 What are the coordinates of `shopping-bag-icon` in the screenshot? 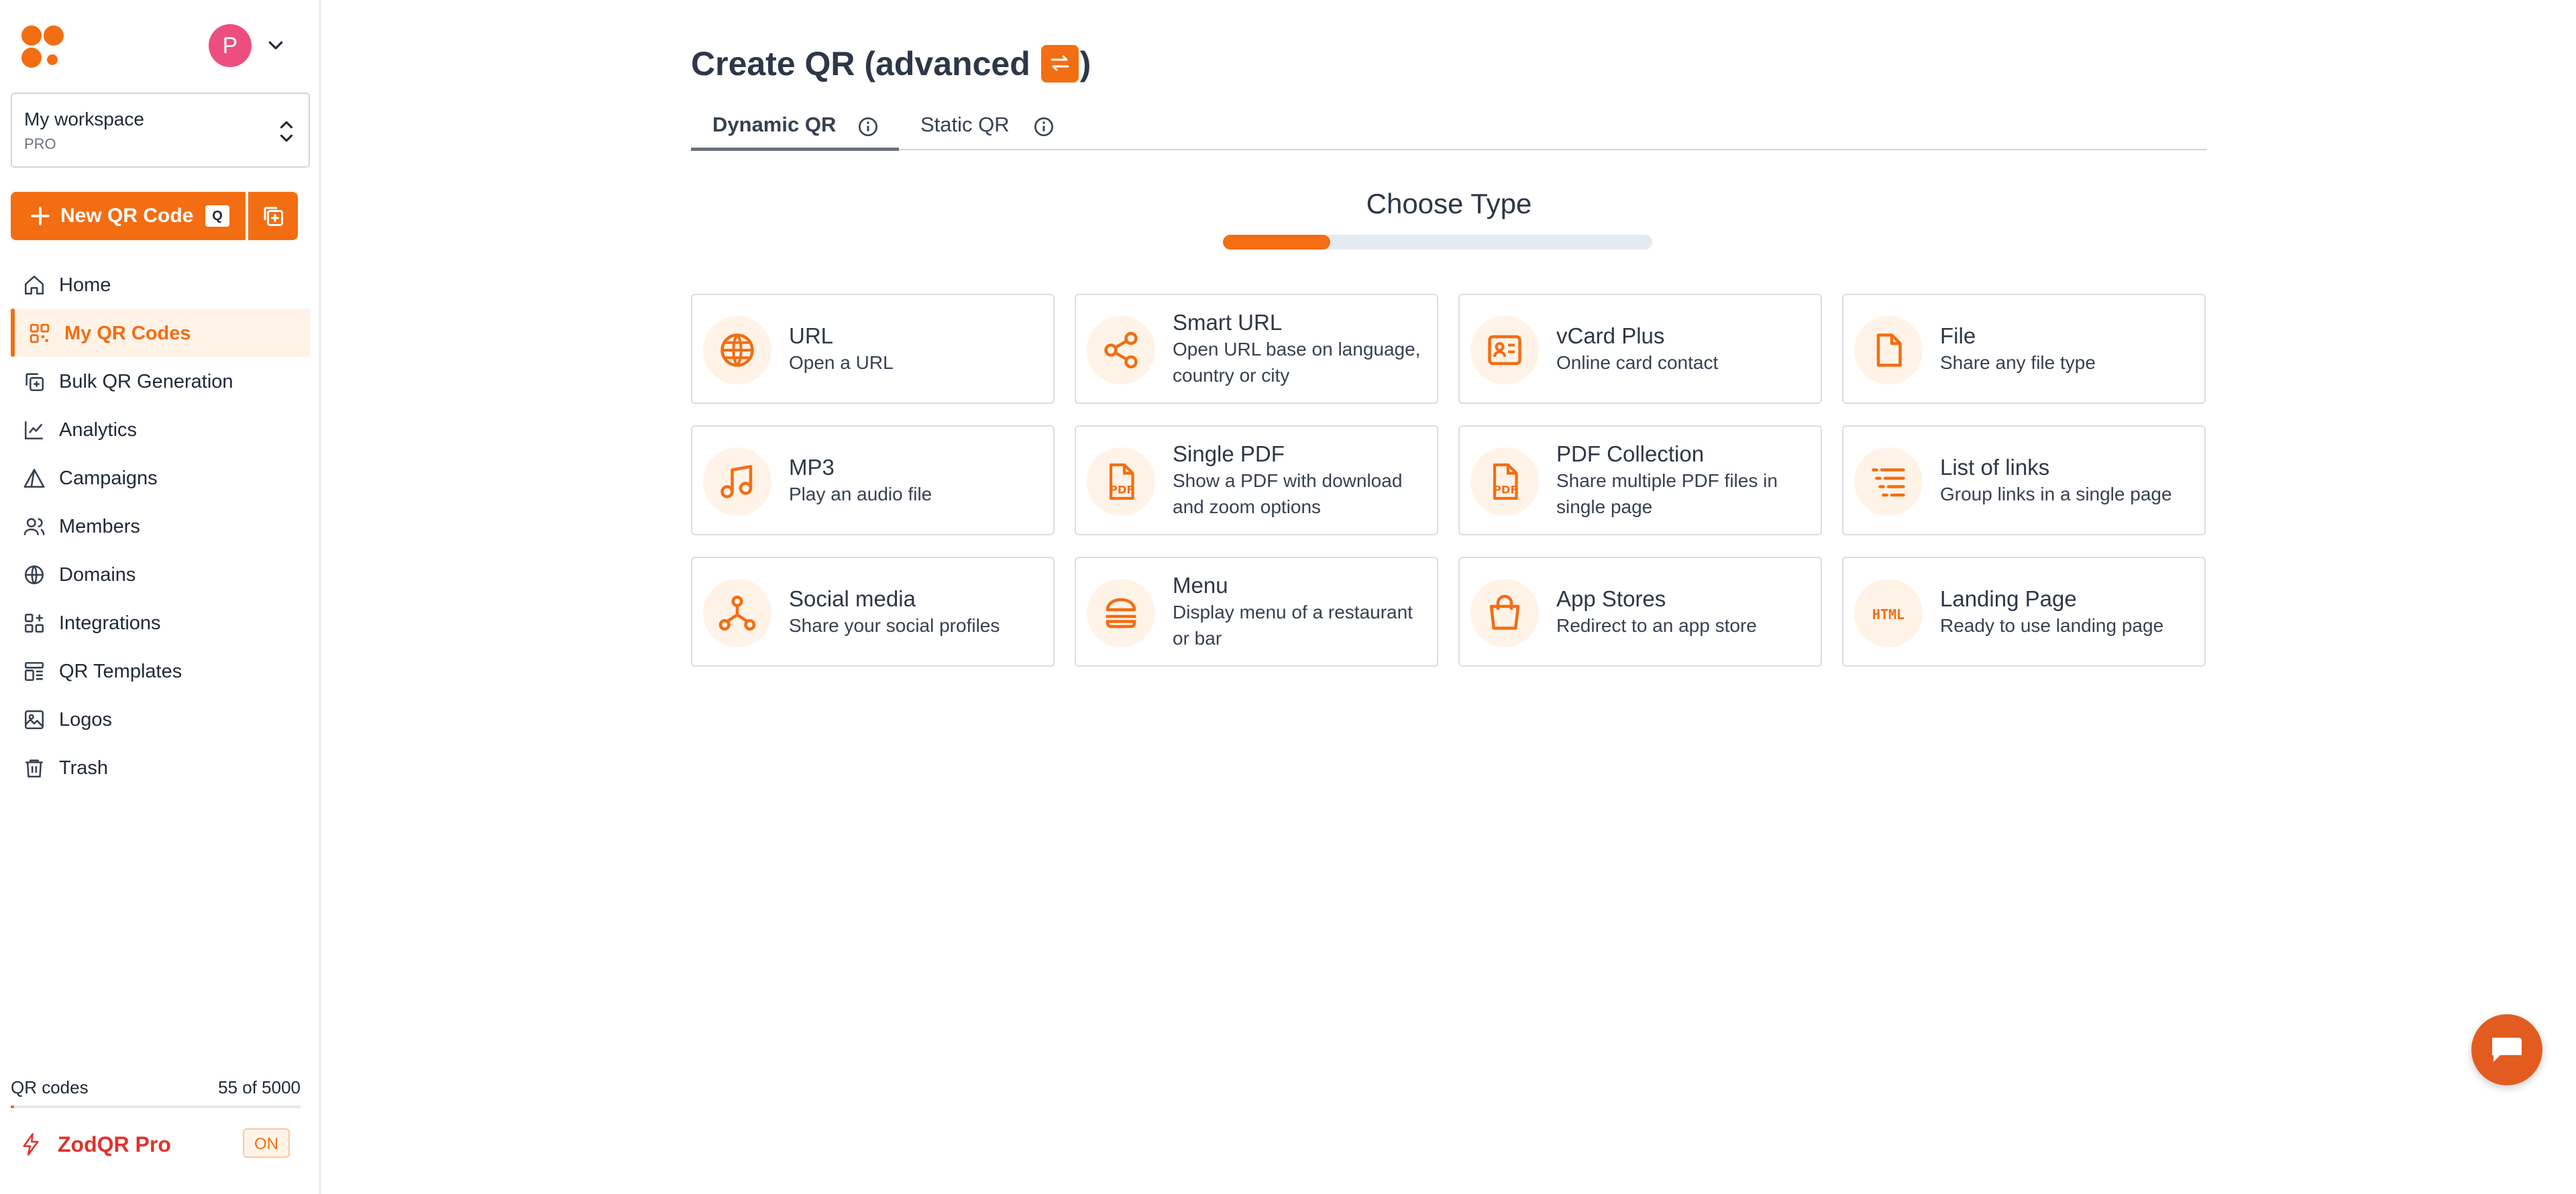 It's located at (1504, 612).